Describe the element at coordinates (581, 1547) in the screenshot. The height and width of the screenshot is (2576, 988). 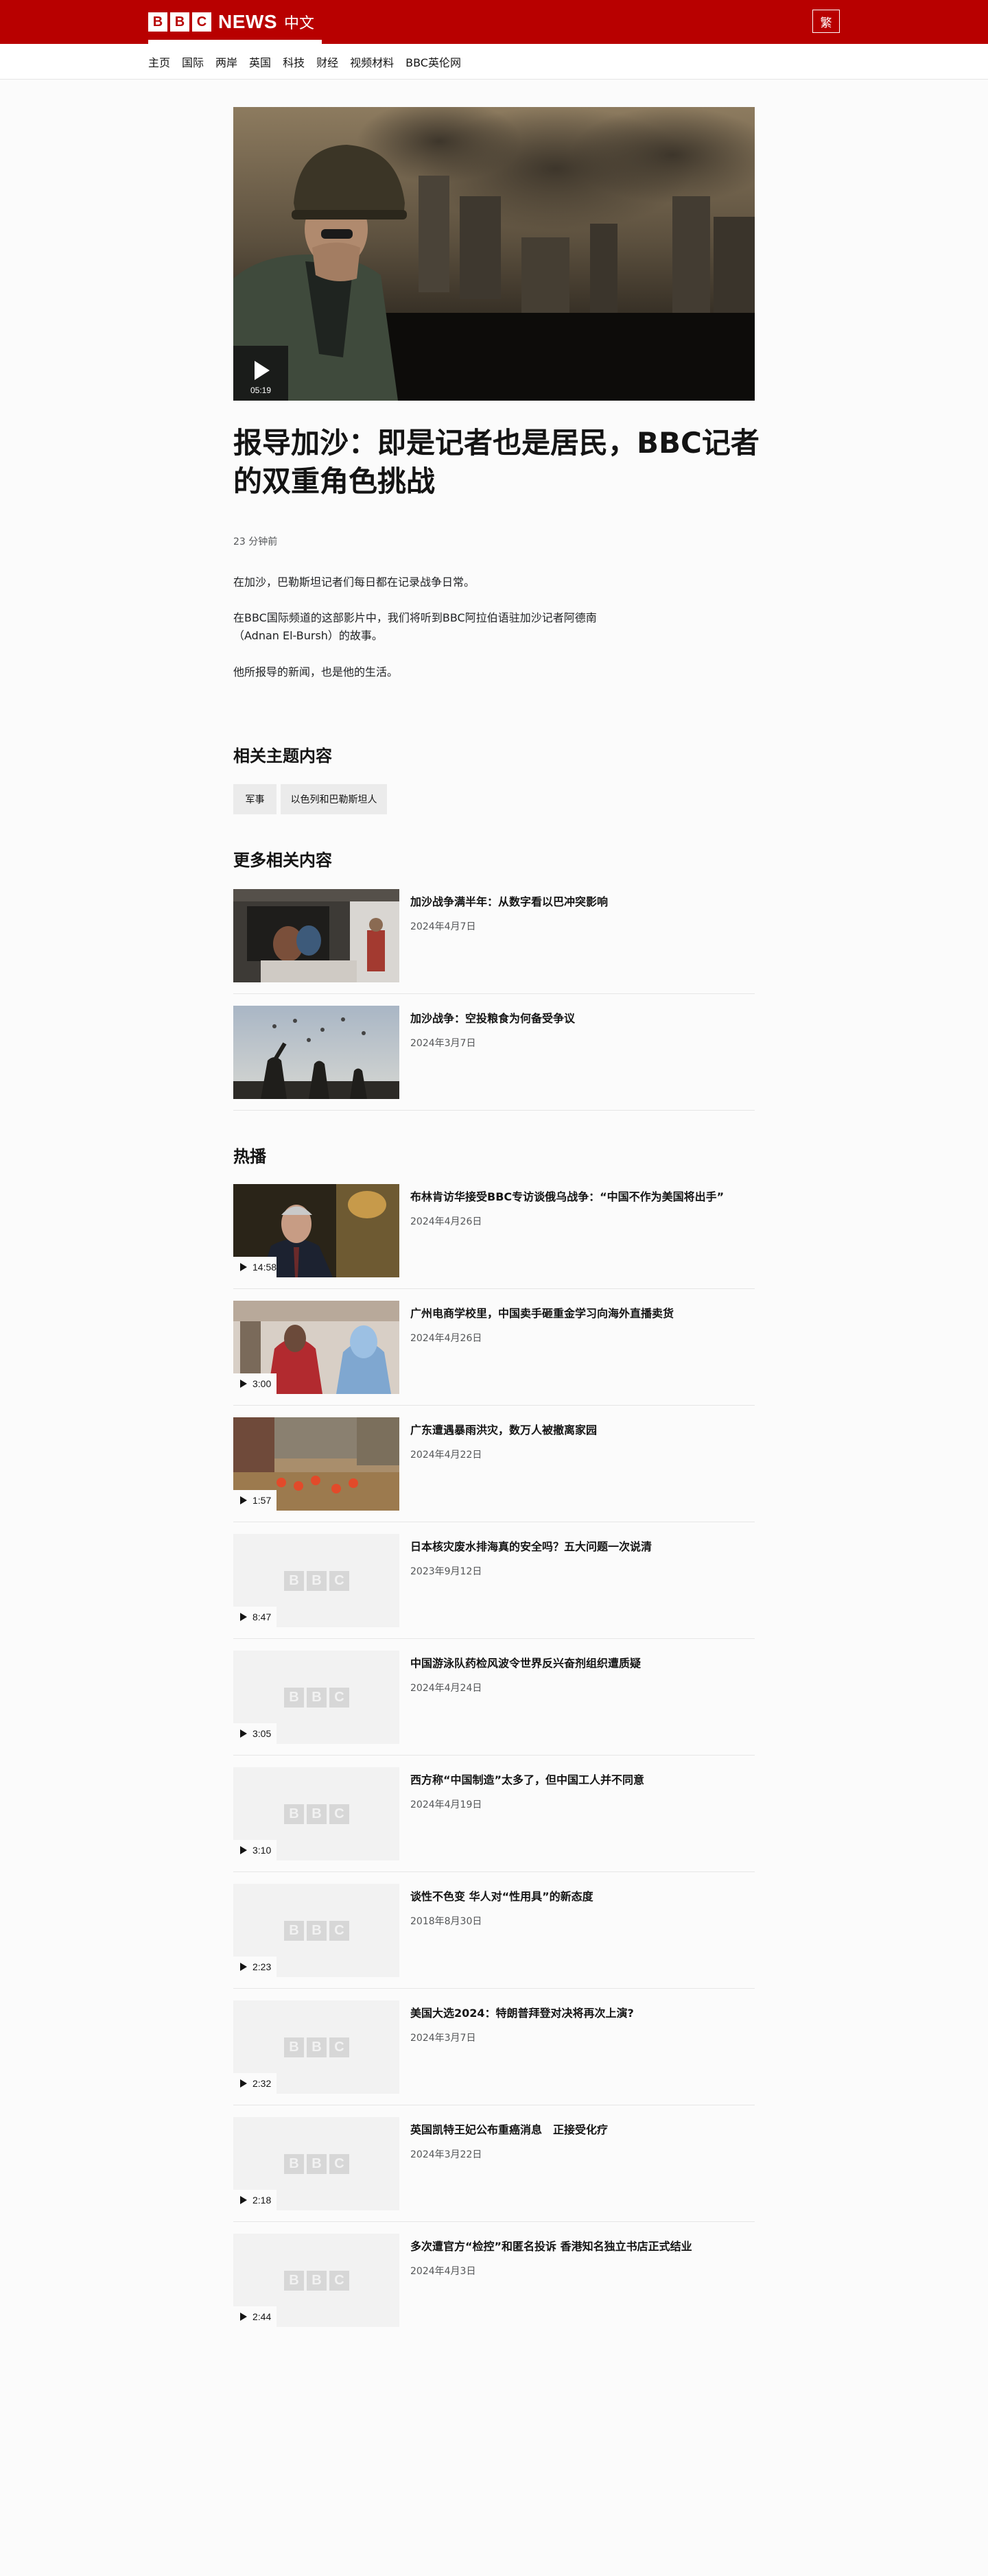
I see `video-title: 日本核灾废水排海真的安全吗？五大问题一次说清` at that location.